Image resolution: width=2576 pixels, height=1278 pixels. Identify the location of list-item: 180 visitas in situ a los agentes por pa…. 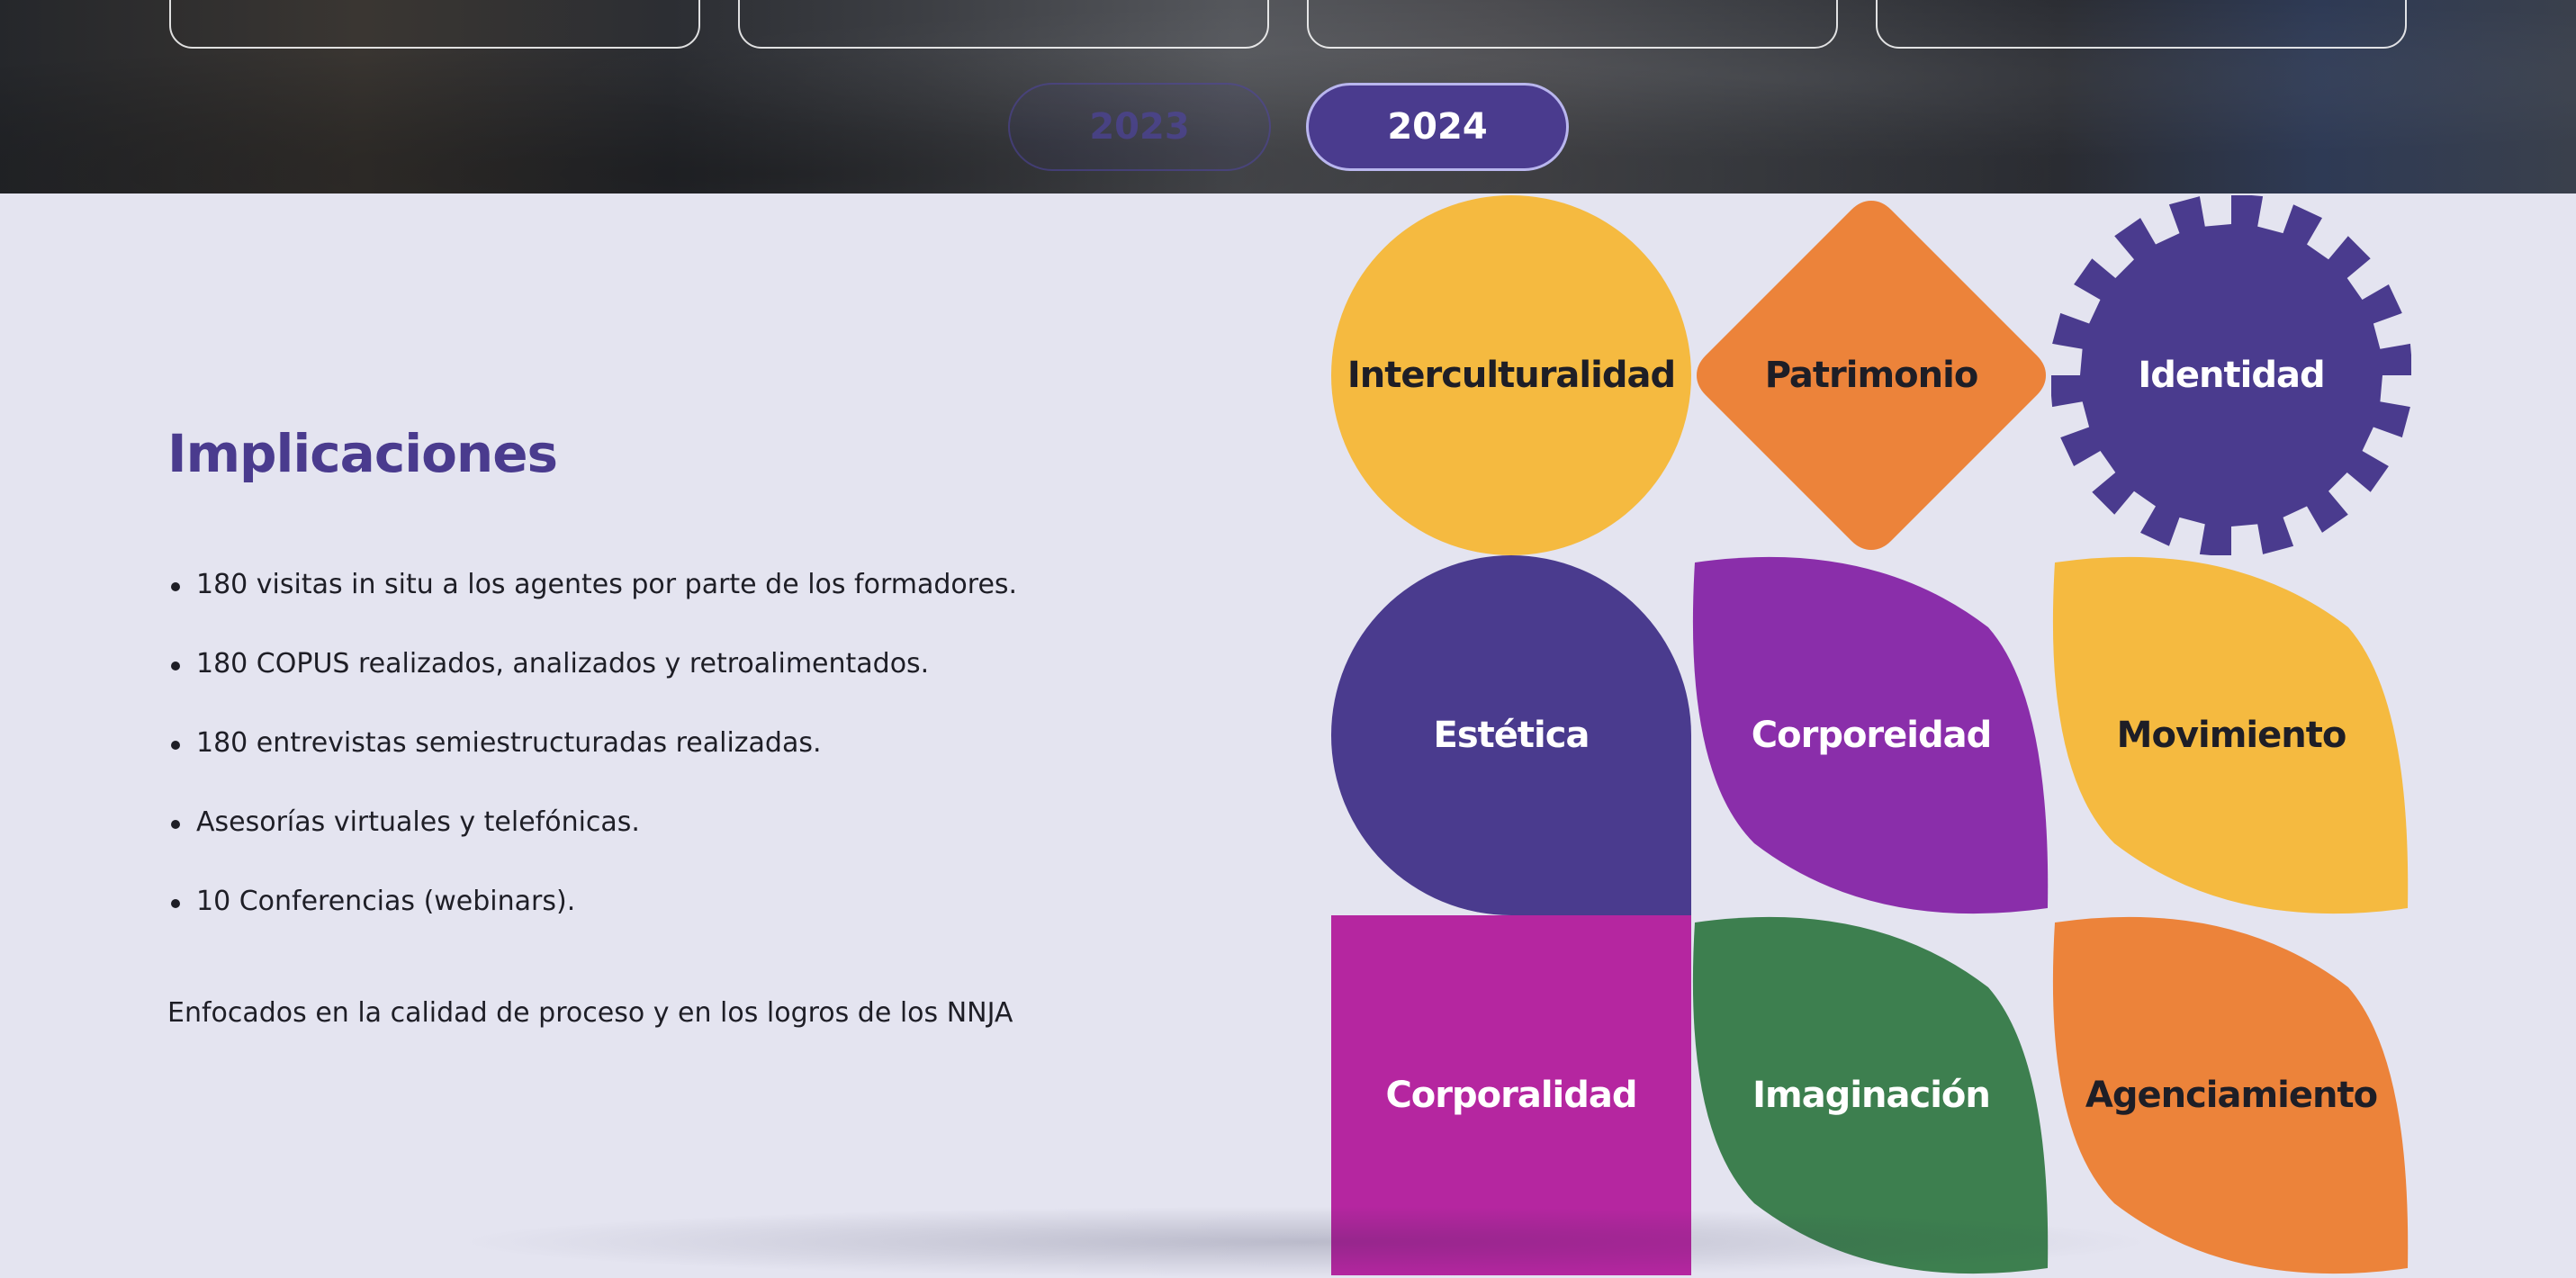
(592, 597).